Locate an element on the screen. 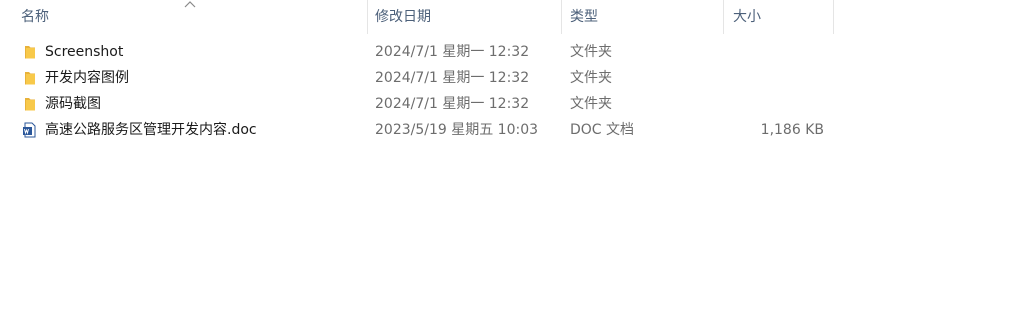  column-header-date-modified: 修改日期 is located at coordinates (465, 17).